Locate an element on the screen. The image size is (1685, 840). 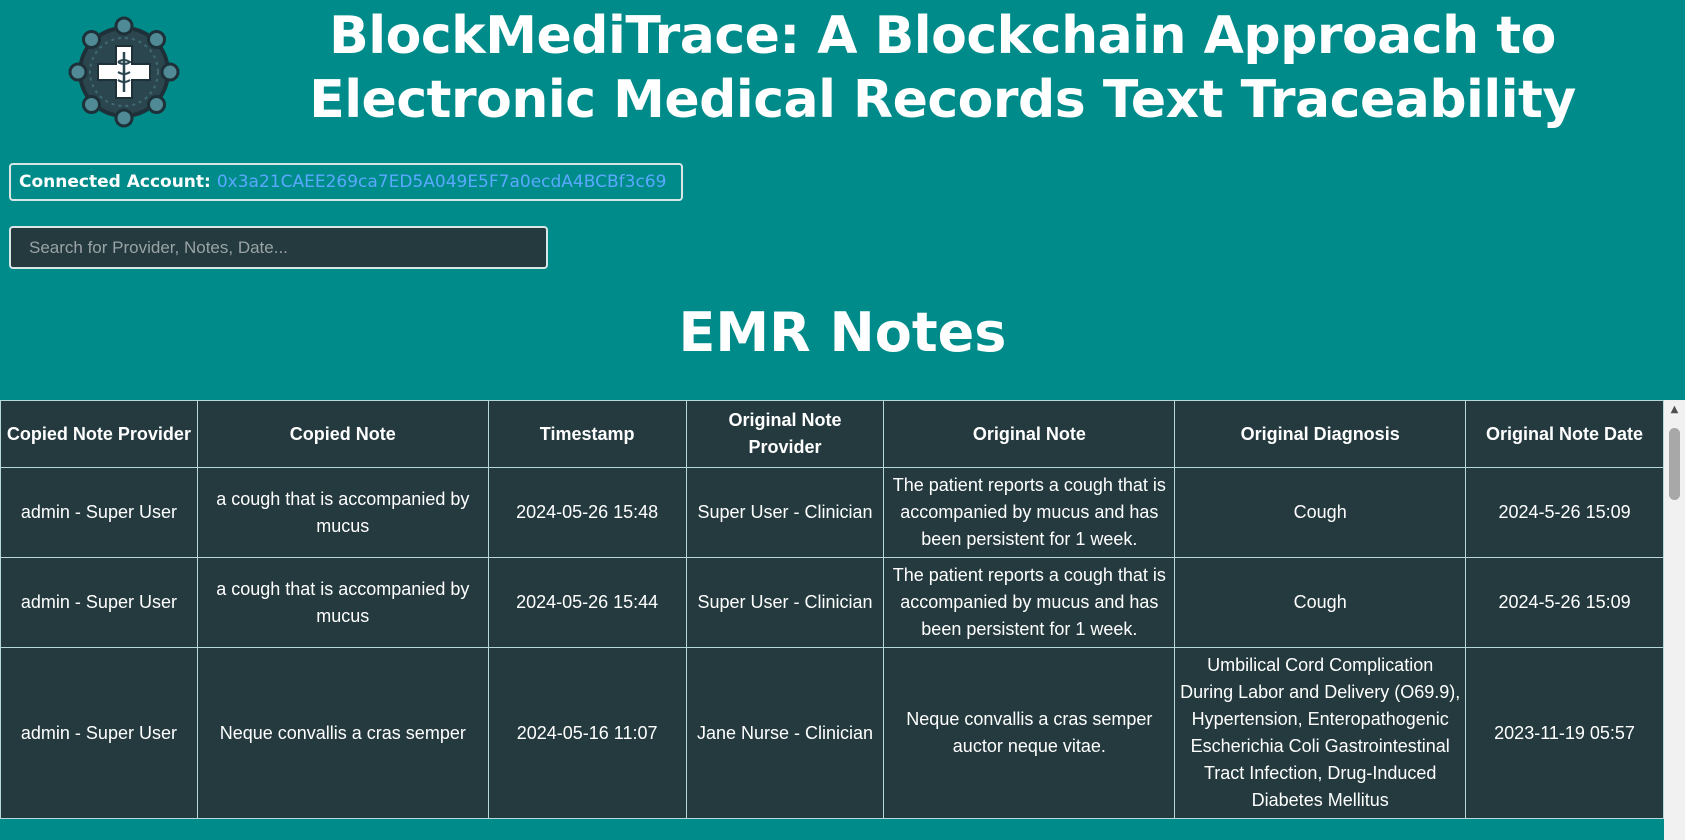
page-title-line-1: BlockMediTrace: A Blockchain Approach to is located at coordinates (942, 36).